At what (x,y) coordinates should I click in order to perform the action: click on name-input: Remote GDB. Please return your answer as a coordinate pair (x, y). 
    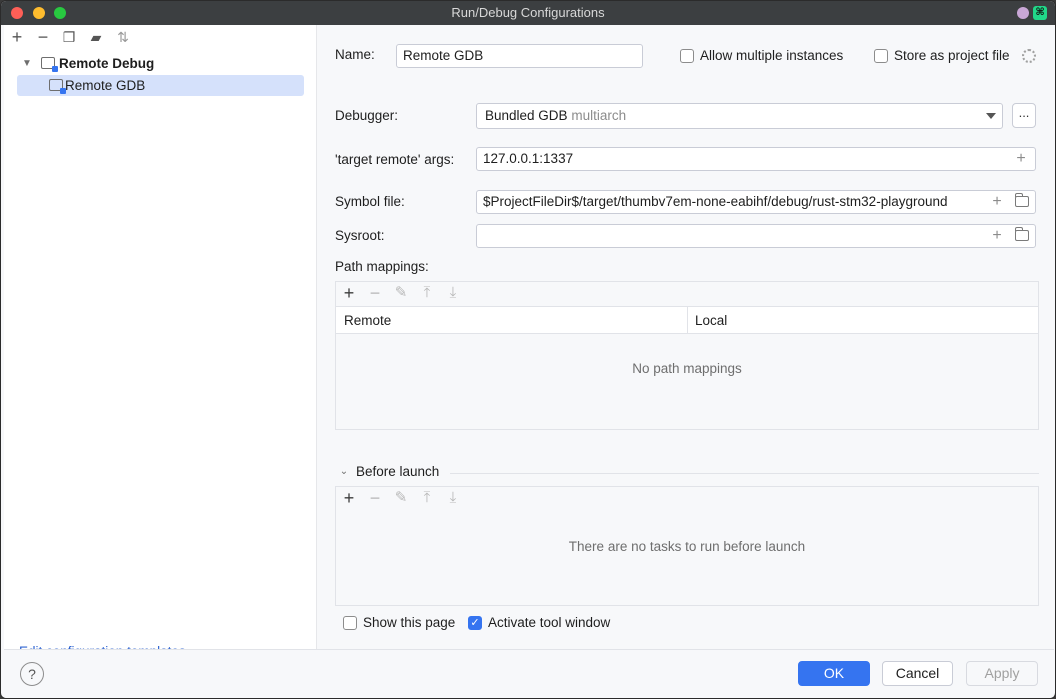
    Looking at the image, I should click on (519, 56).